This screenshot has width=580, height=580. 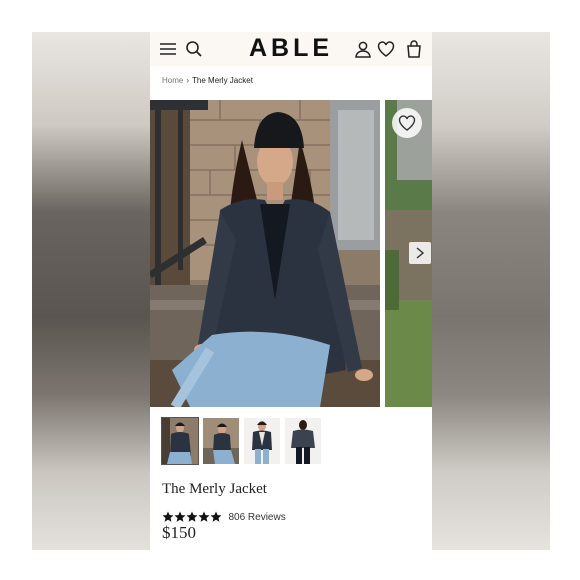 I want to click on product-title: The Merly Jacket, so click(x=214, y=489).